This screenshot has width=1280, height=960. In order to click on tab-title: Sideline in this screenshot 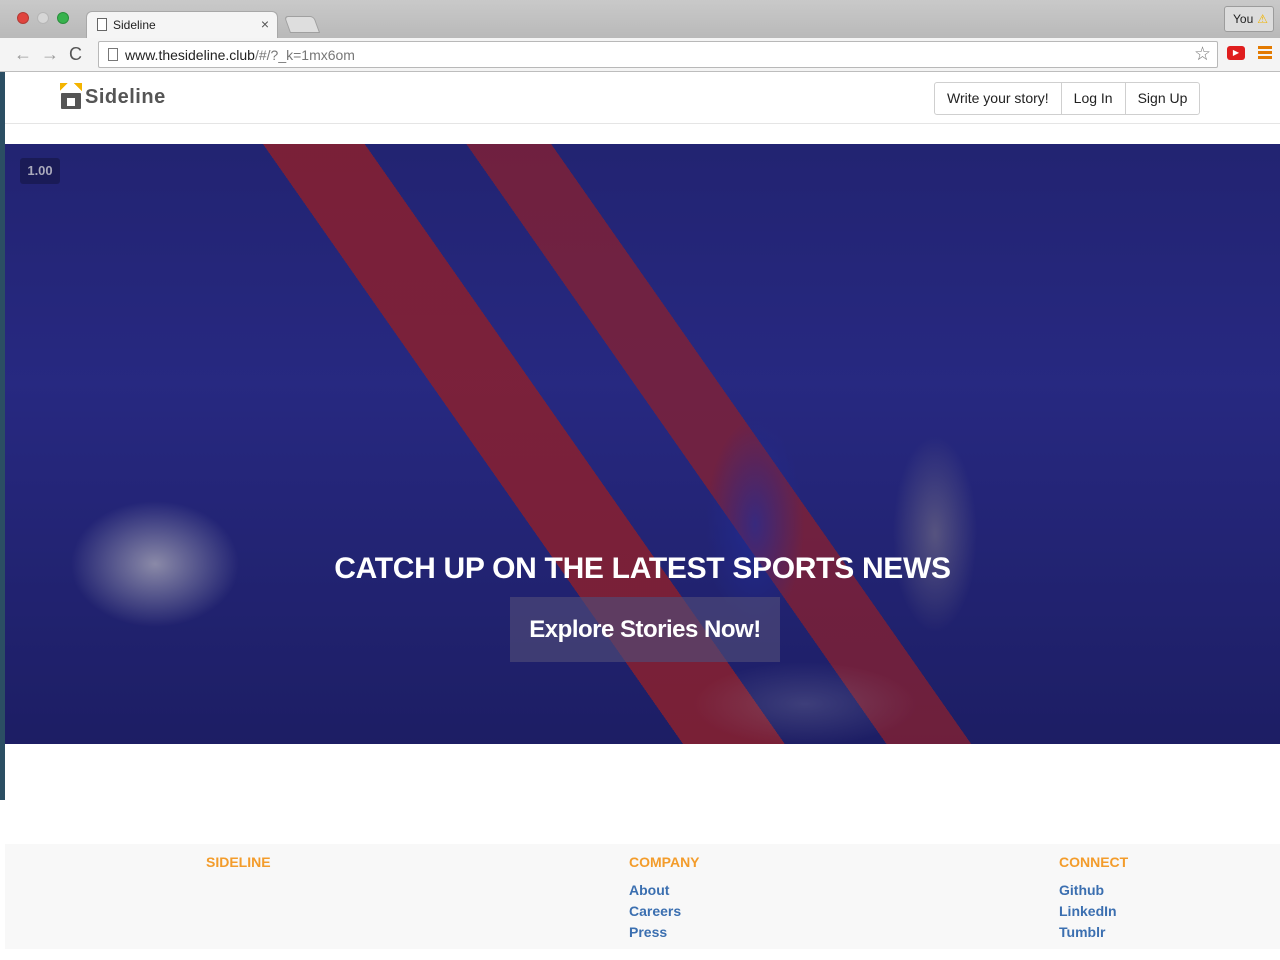, I will do `click(134, 25)`.